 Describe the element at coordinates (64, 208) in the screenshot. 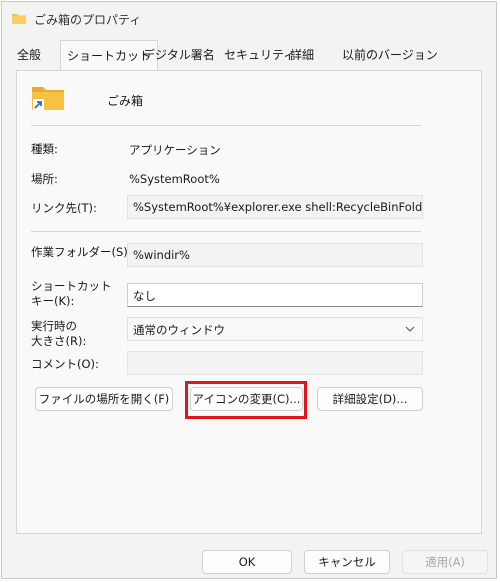

I see `target-label: リンク先(T):` at that location.